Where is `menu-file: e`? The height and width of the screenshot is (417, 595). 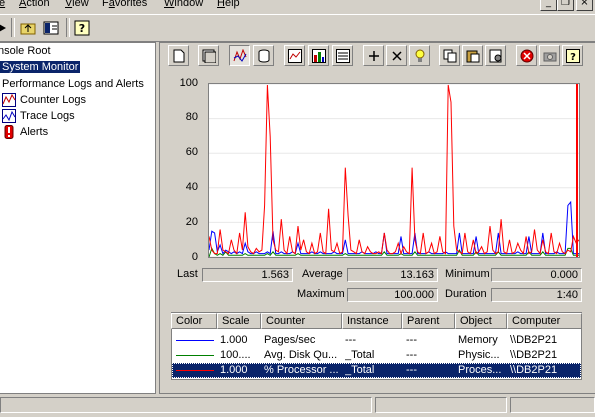 menu-file: e is located at coordinates (2, 4).